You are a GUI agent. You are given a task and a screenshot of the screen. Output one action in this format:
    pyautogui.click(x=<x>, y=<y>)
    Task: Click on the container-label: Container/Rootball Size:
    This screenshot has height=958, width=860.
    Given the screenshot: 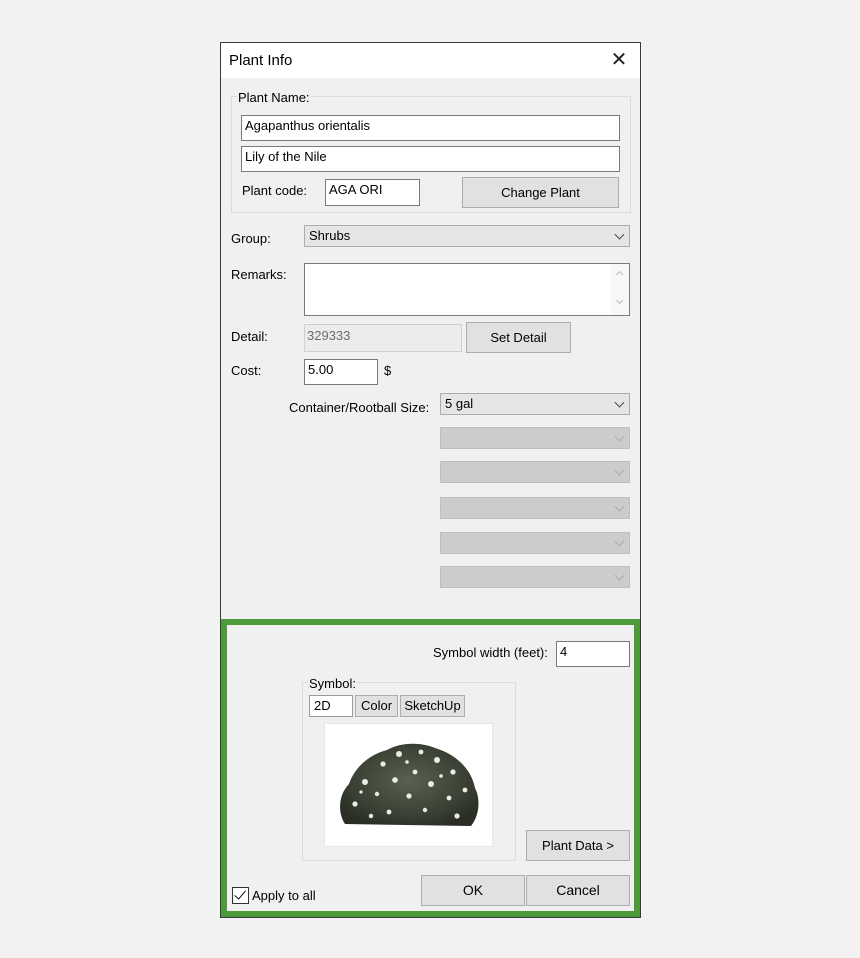 What is the action you would take?
    pyautogui.click(x=359, y=407)
    